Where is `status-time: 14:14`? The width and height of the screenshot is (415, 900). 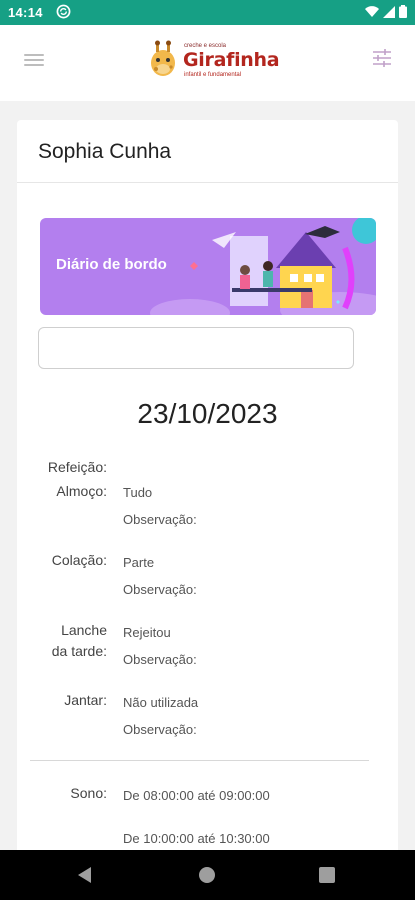 status-time: 14:14 is located at coordinates (25, 12).